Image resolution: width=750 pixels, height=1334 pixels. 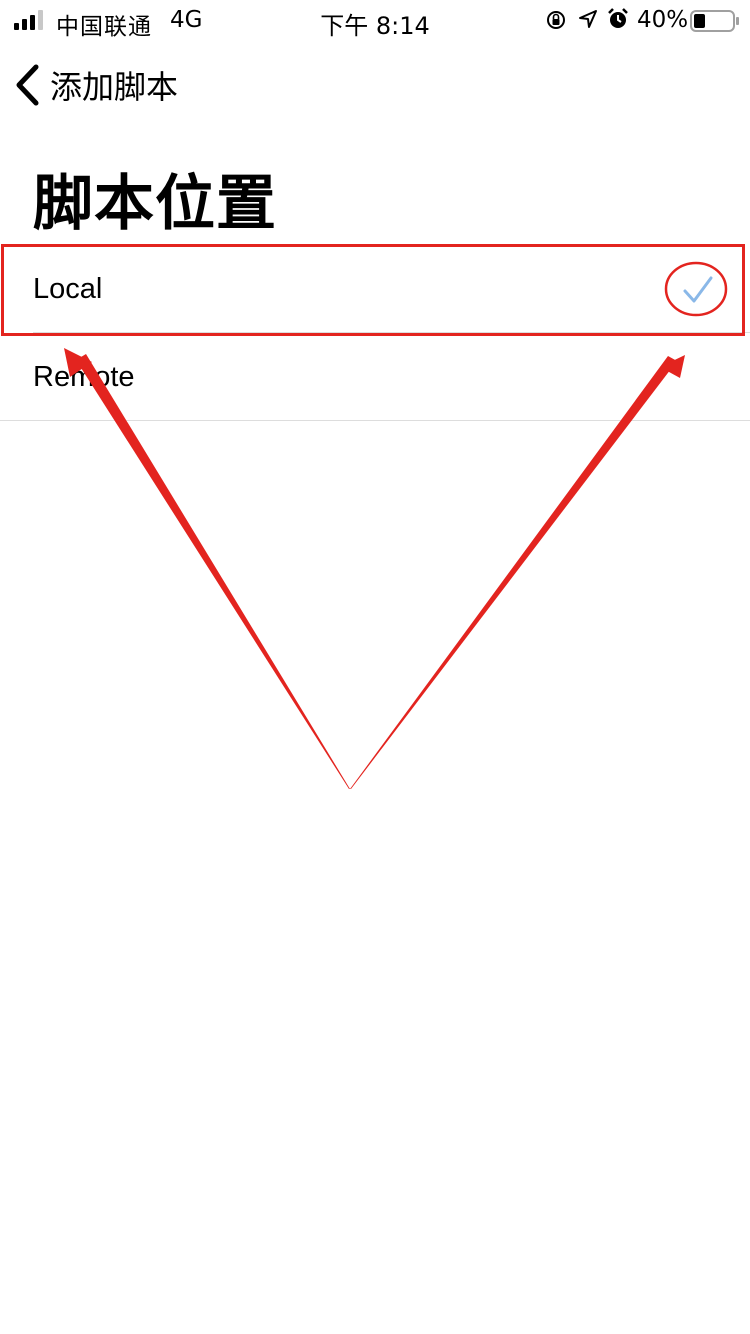 What do you see at coordinates (714, 21) in the screenshot?
I see `battery-icon` at bounding box center [714, 21].